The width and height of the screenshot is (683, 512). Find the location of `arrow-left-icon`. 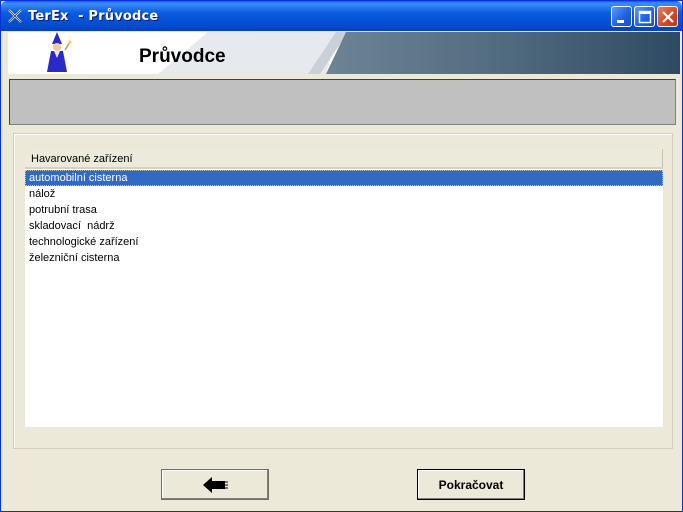

arrow-left-icon is located at coordinates (215, 484).